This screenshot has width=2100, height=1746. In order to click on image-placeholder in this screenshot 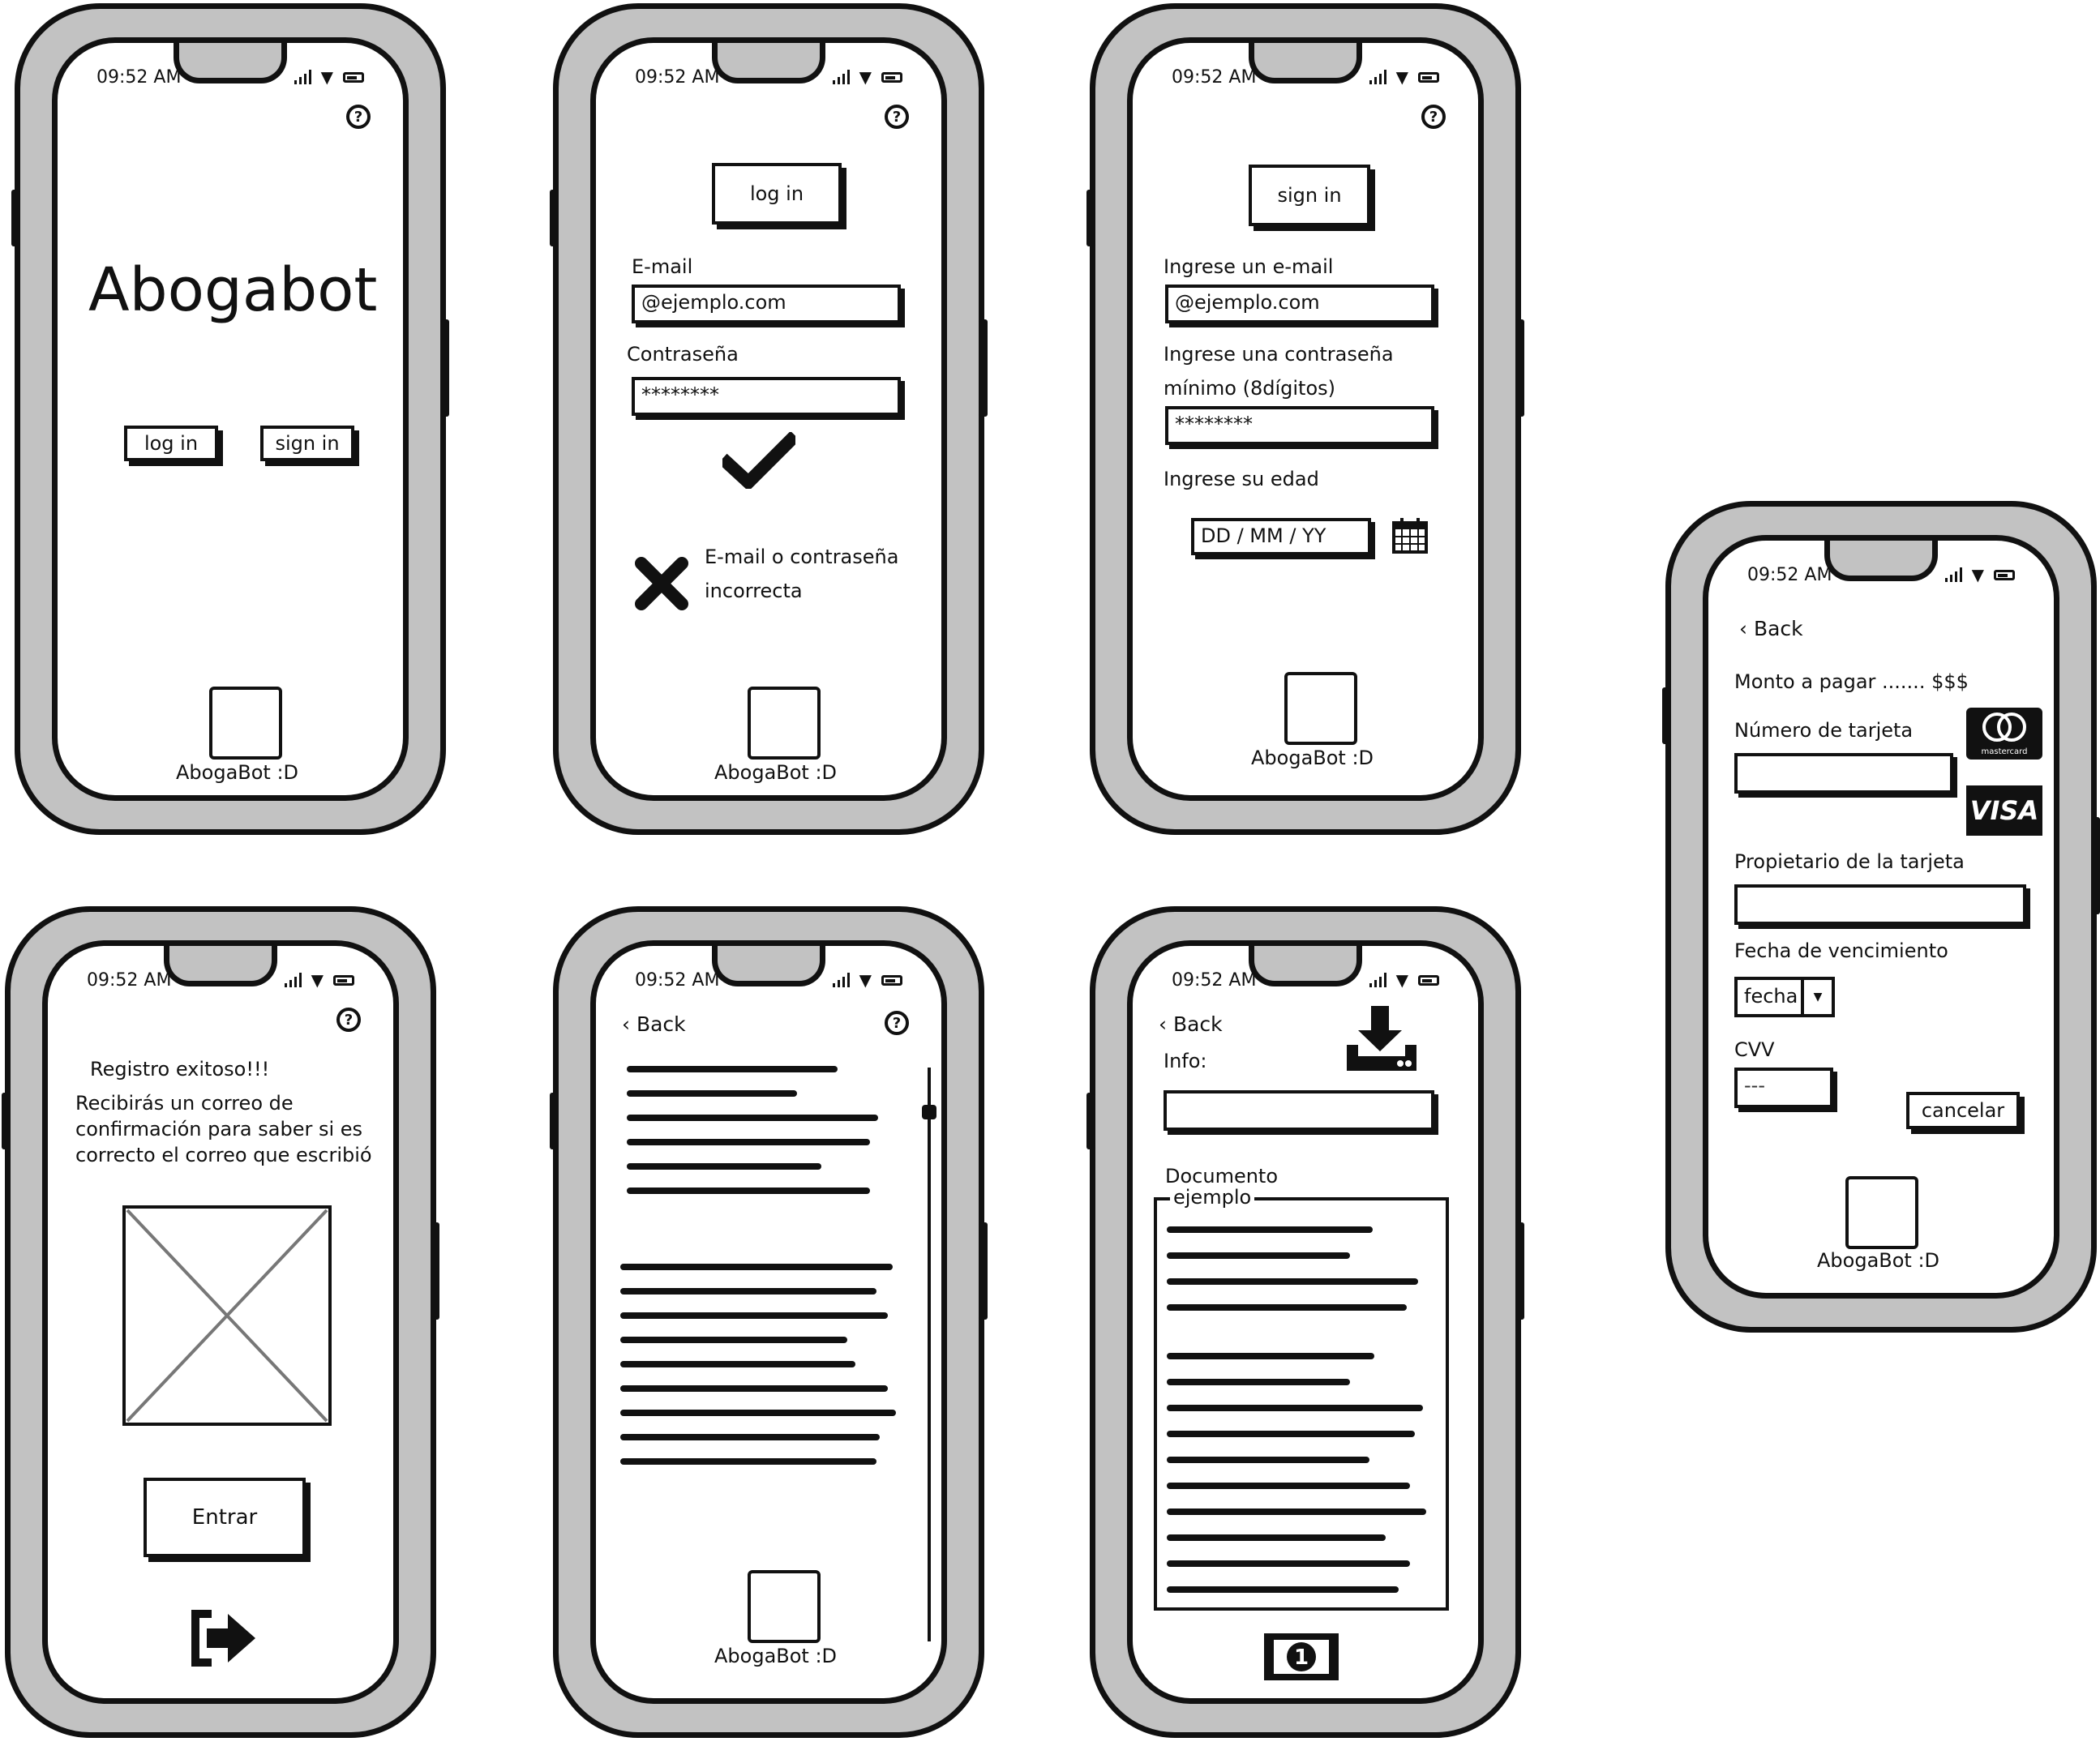, I will do `click(227, 1315)`.